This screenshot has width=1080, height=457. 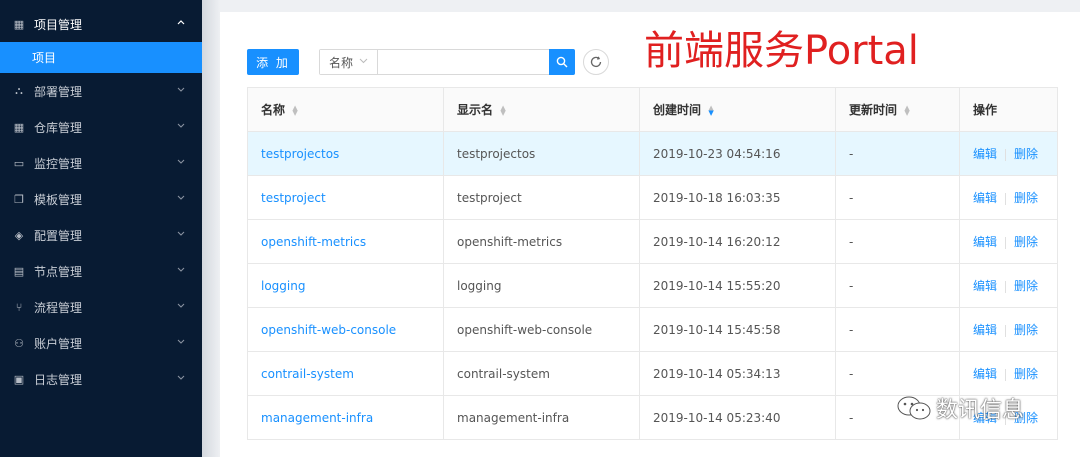 I want to click on search-icon, so click(x=562, y=62).